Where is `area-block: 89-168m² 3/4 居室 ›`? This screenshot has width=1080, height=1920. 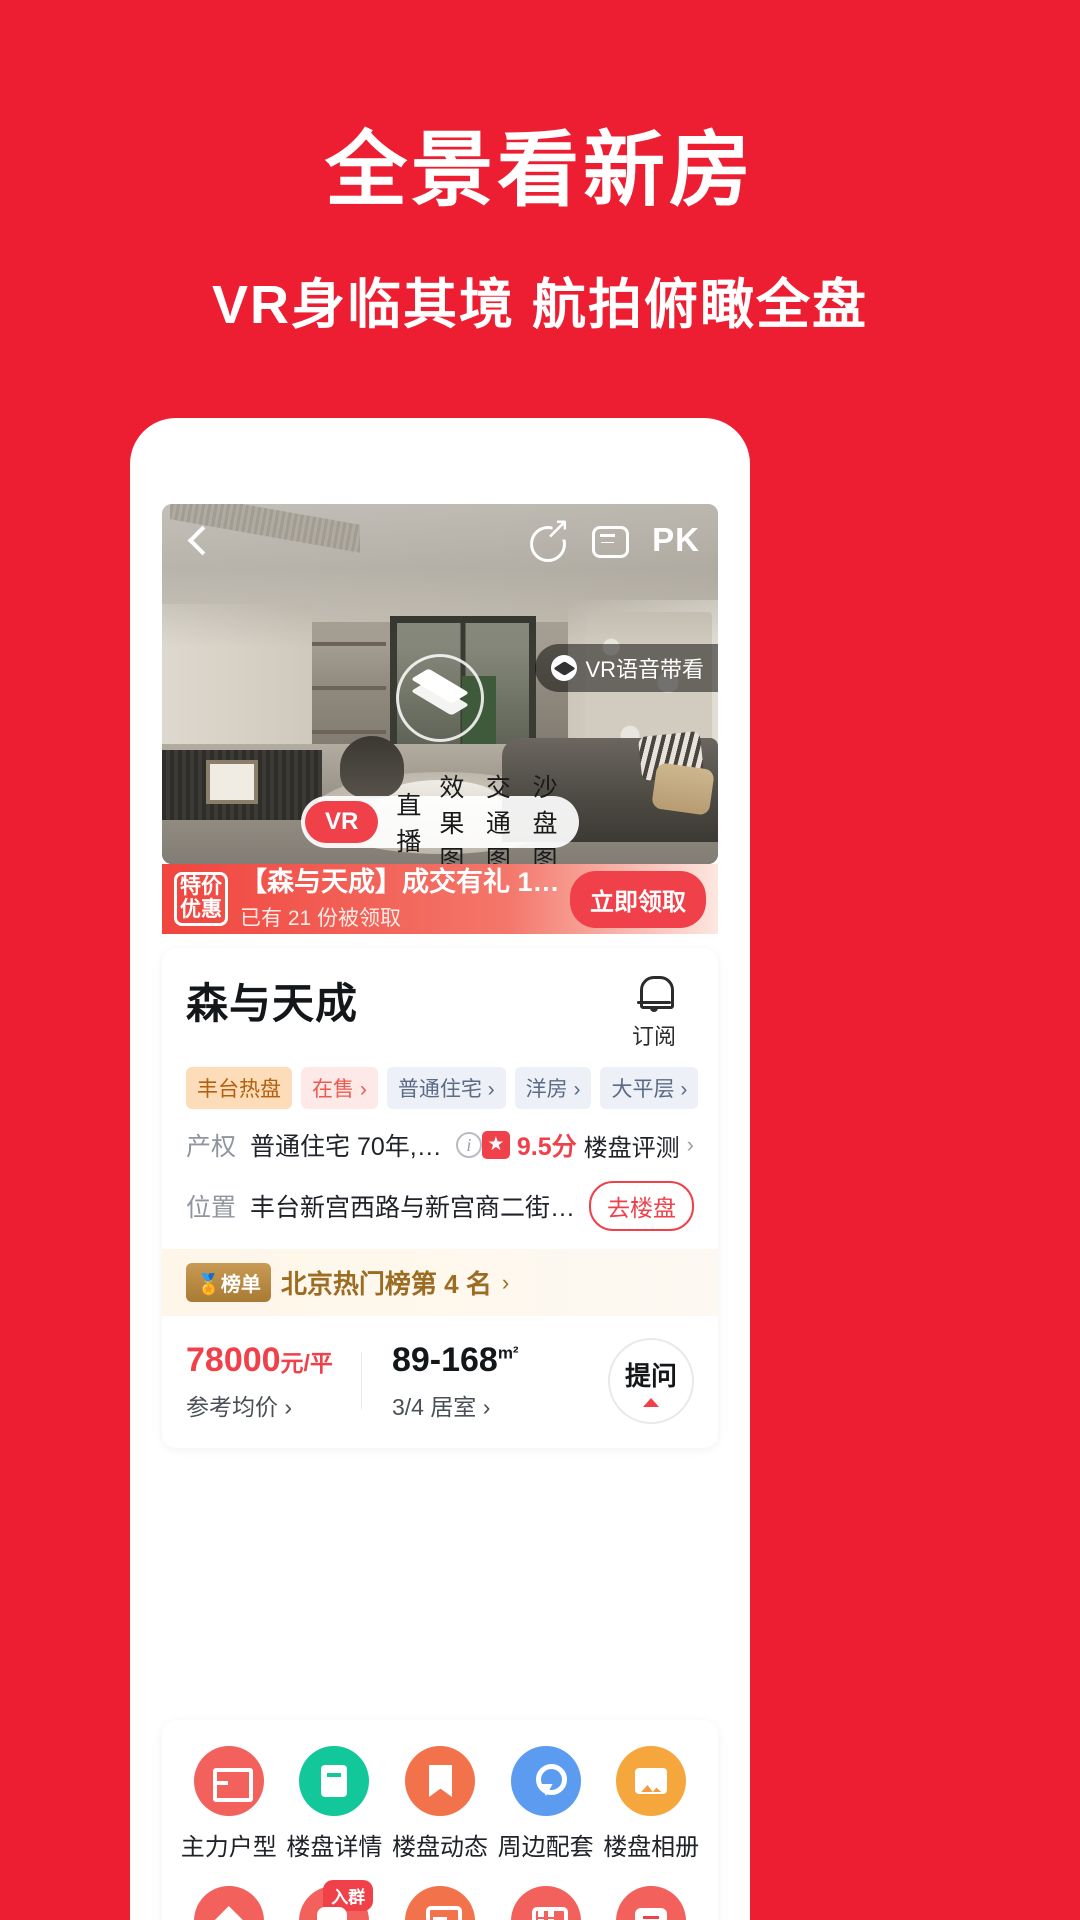
area-block: 89-168m² 3/4 居室 › is located at coordinates (455, 1381).